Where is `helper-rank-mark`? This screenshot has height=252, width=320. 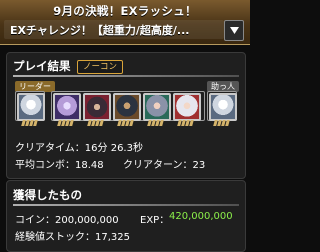
helper-rank-mark is located at coordinates (221, 123).